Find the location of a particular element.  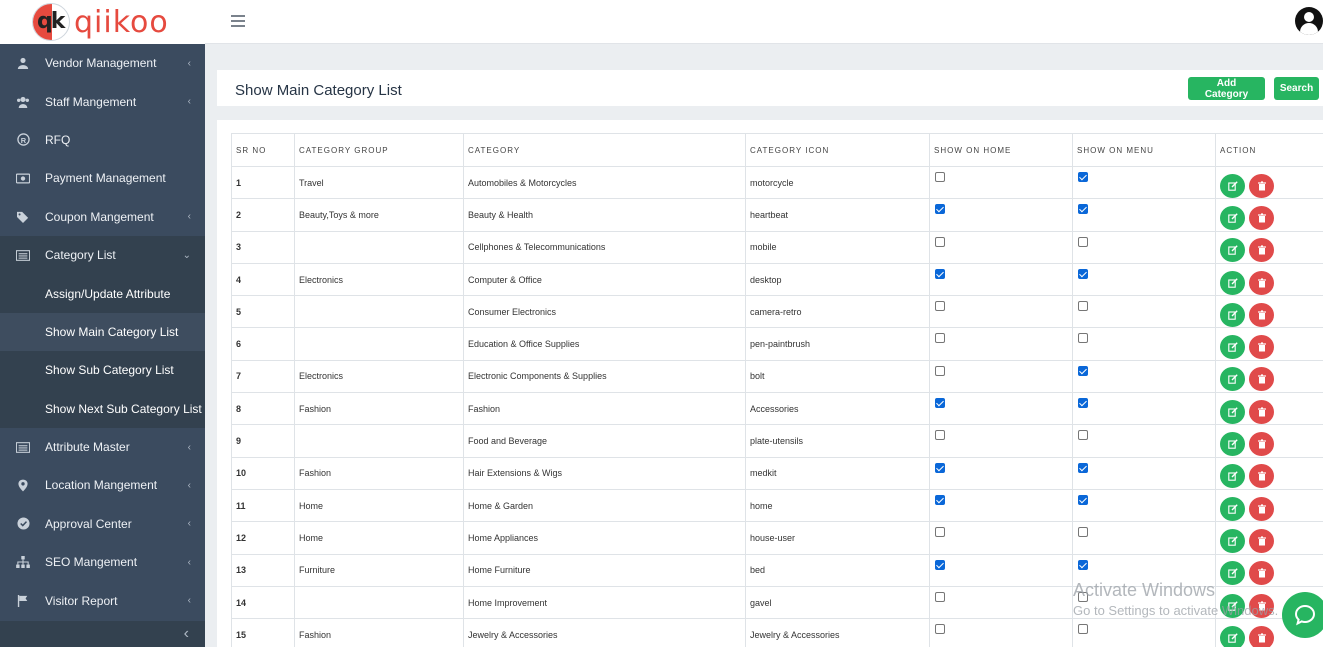

sidebar-subitem-show-main-category-list: Show Main Category List is located at coordinates (102, 332).